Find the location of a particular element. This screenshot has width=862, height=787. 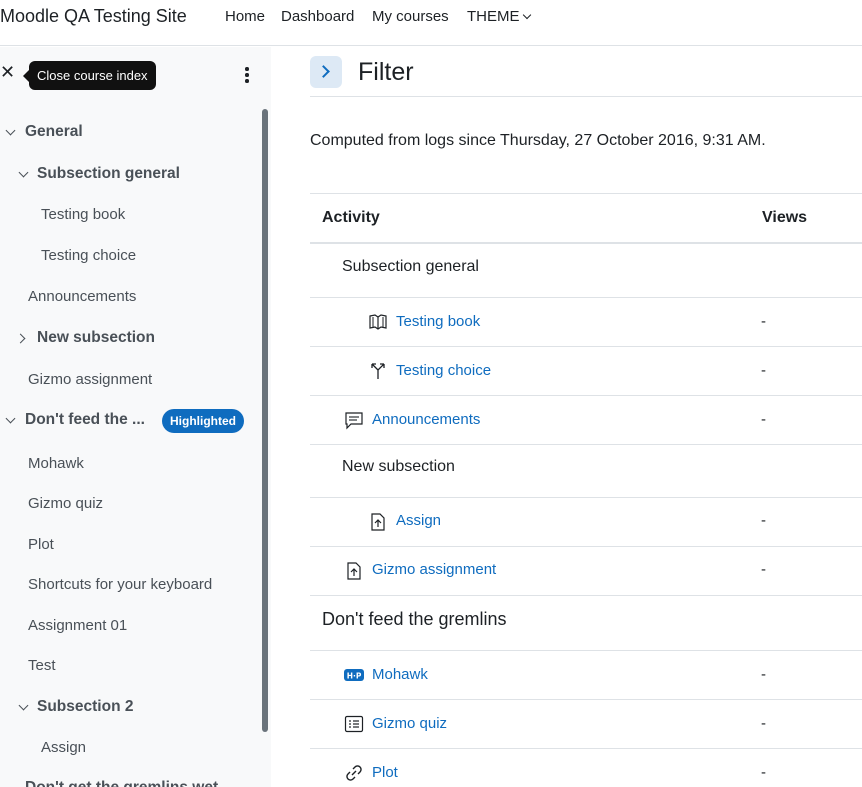

choice-icon is located at coordinates (378, 371).